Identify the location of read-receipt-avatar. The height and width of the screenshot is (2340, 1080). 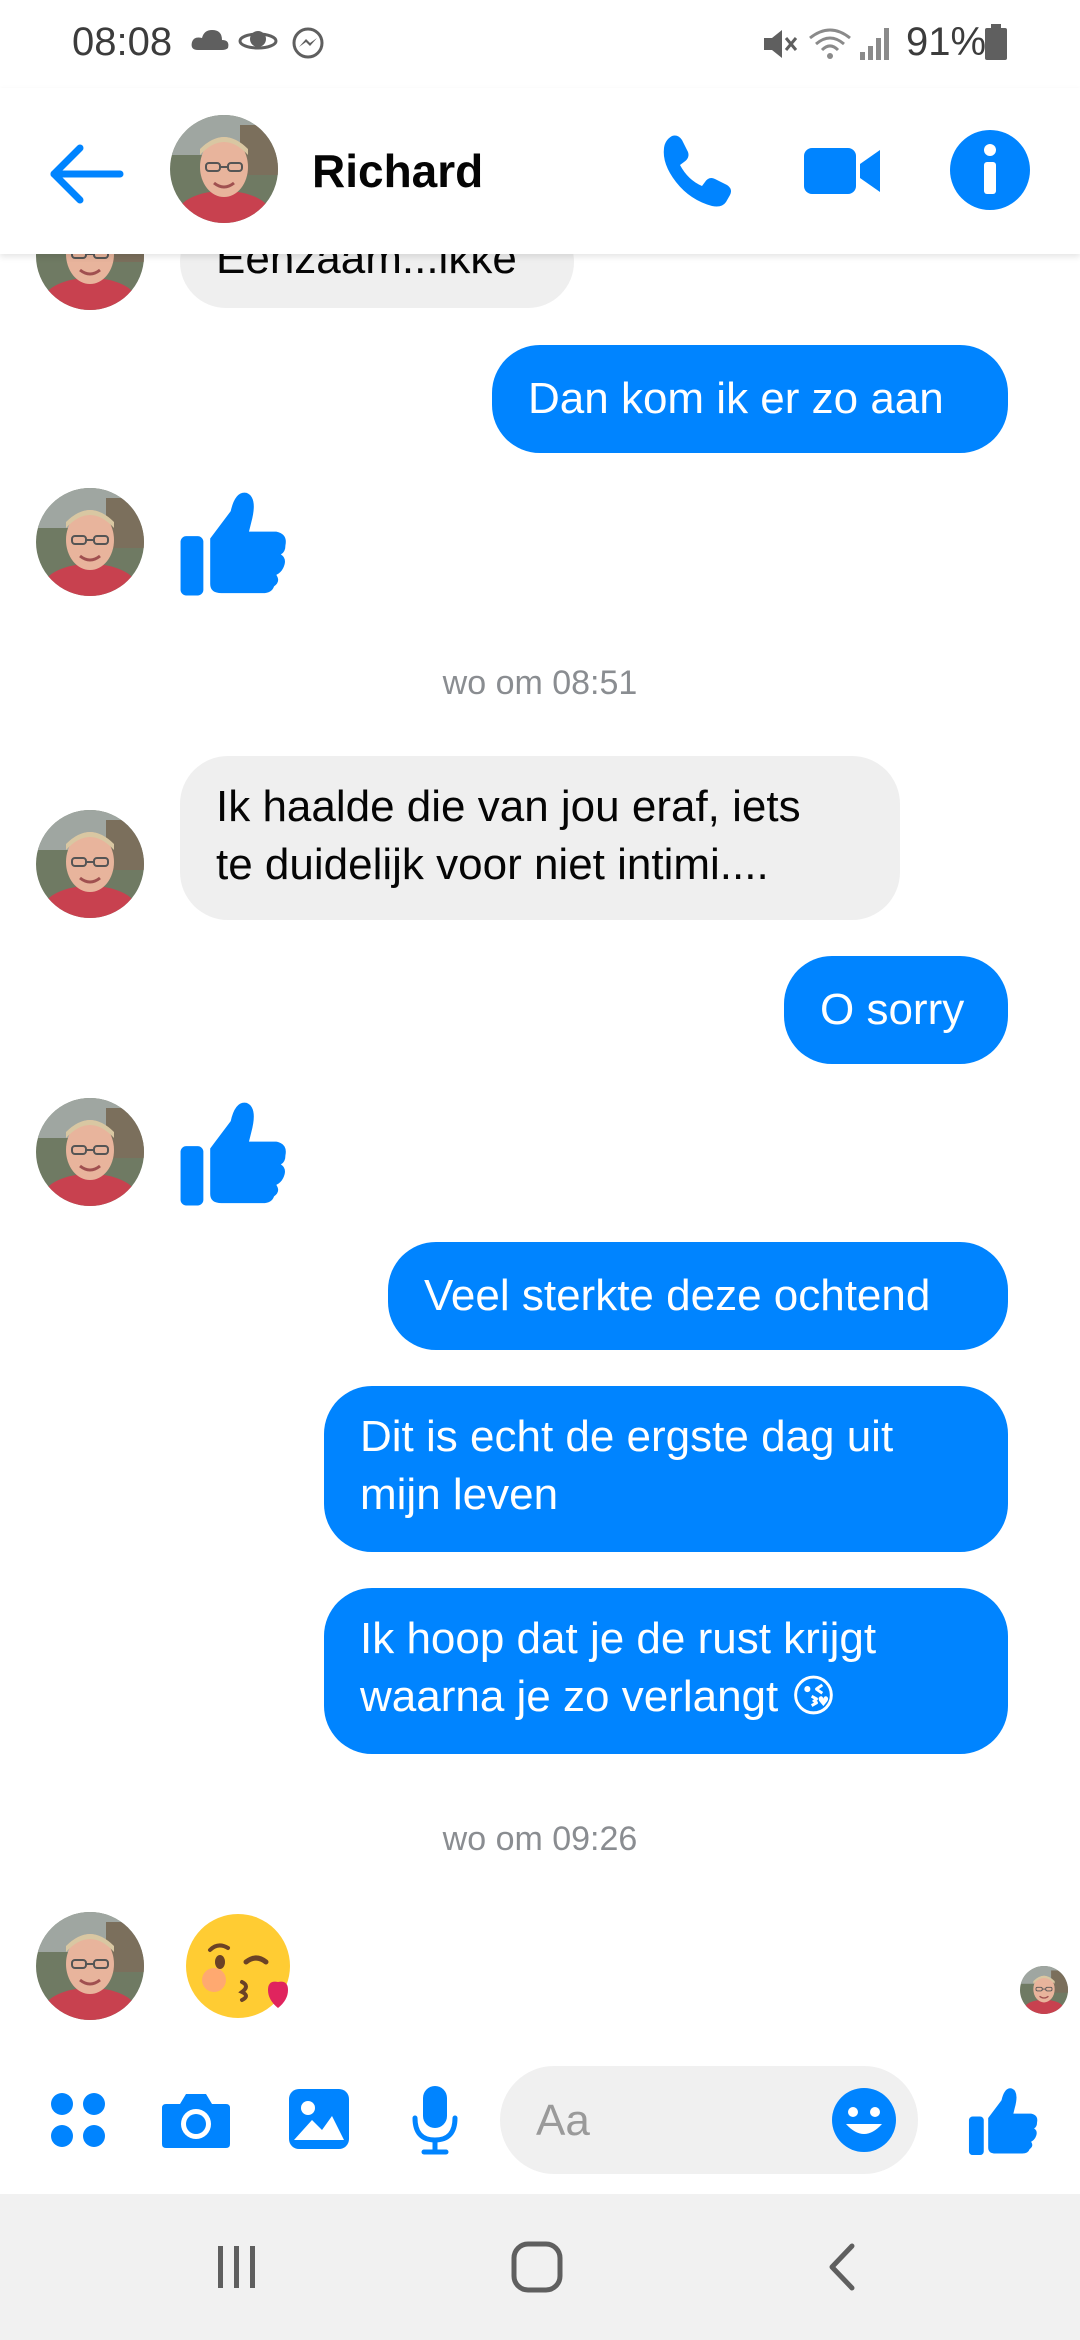
(1044, 1990).